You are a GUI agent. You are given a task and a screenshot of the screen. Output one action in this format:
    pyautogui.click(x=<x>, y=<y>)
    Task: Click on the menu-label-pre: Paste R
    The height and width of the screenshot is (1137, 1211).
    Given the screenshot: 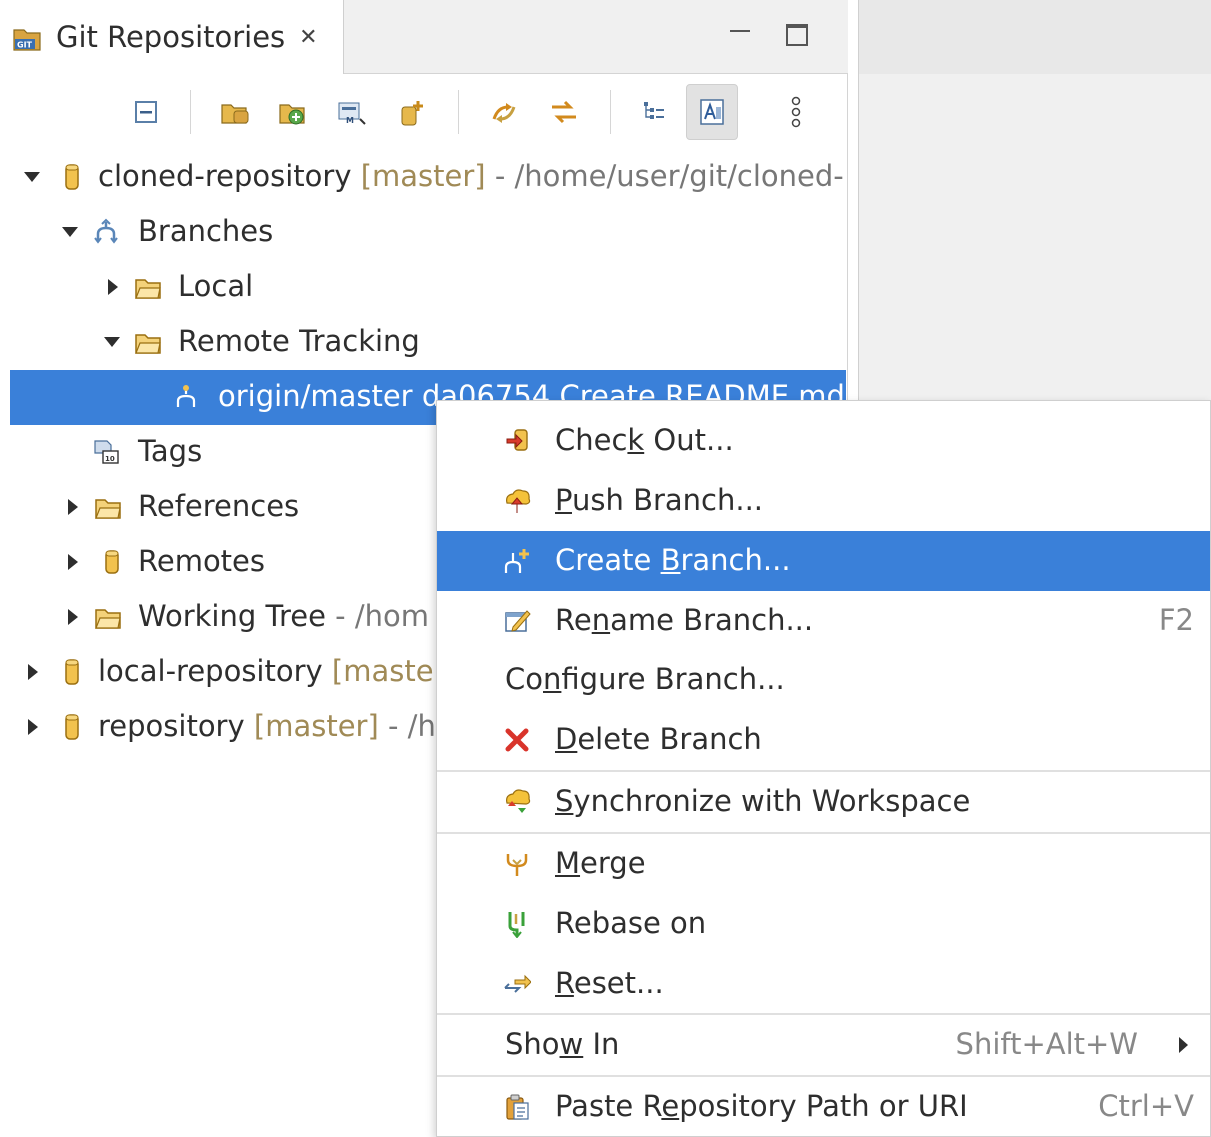 What is the action you would take?
    pyautogui.click(x=608, y=1106)
    